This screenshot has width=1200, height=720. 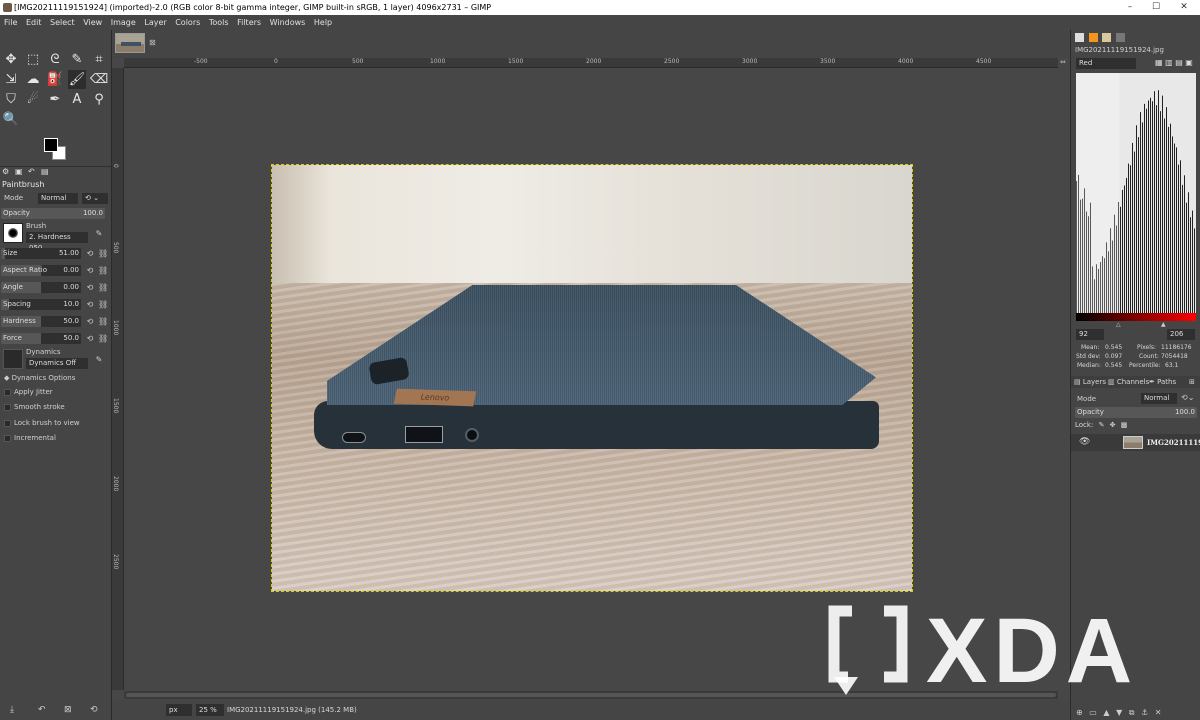 I want to click on opacity-slider: Opacity 100.0, so click(x=53, y=213).